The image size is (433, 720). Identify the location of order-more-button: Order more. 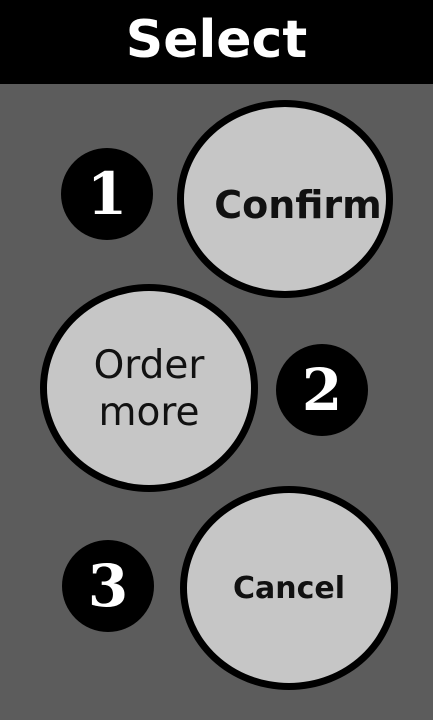
(149, 388).